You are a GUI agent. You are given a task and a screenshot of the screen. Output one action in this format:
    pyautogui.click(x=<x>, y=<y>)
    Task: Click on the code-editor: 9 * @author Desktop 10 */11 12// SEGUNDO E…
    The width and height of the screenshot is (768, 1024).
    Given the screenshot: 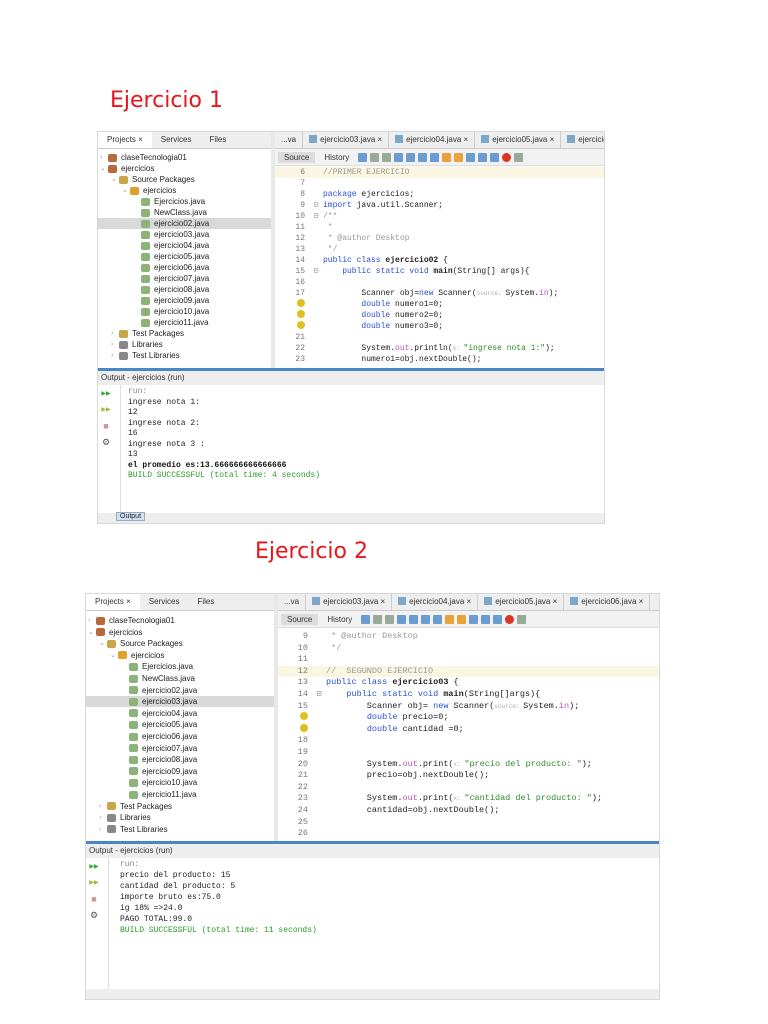 What is the action you would take?
    pyautogui.click(x=468, y=736)
    